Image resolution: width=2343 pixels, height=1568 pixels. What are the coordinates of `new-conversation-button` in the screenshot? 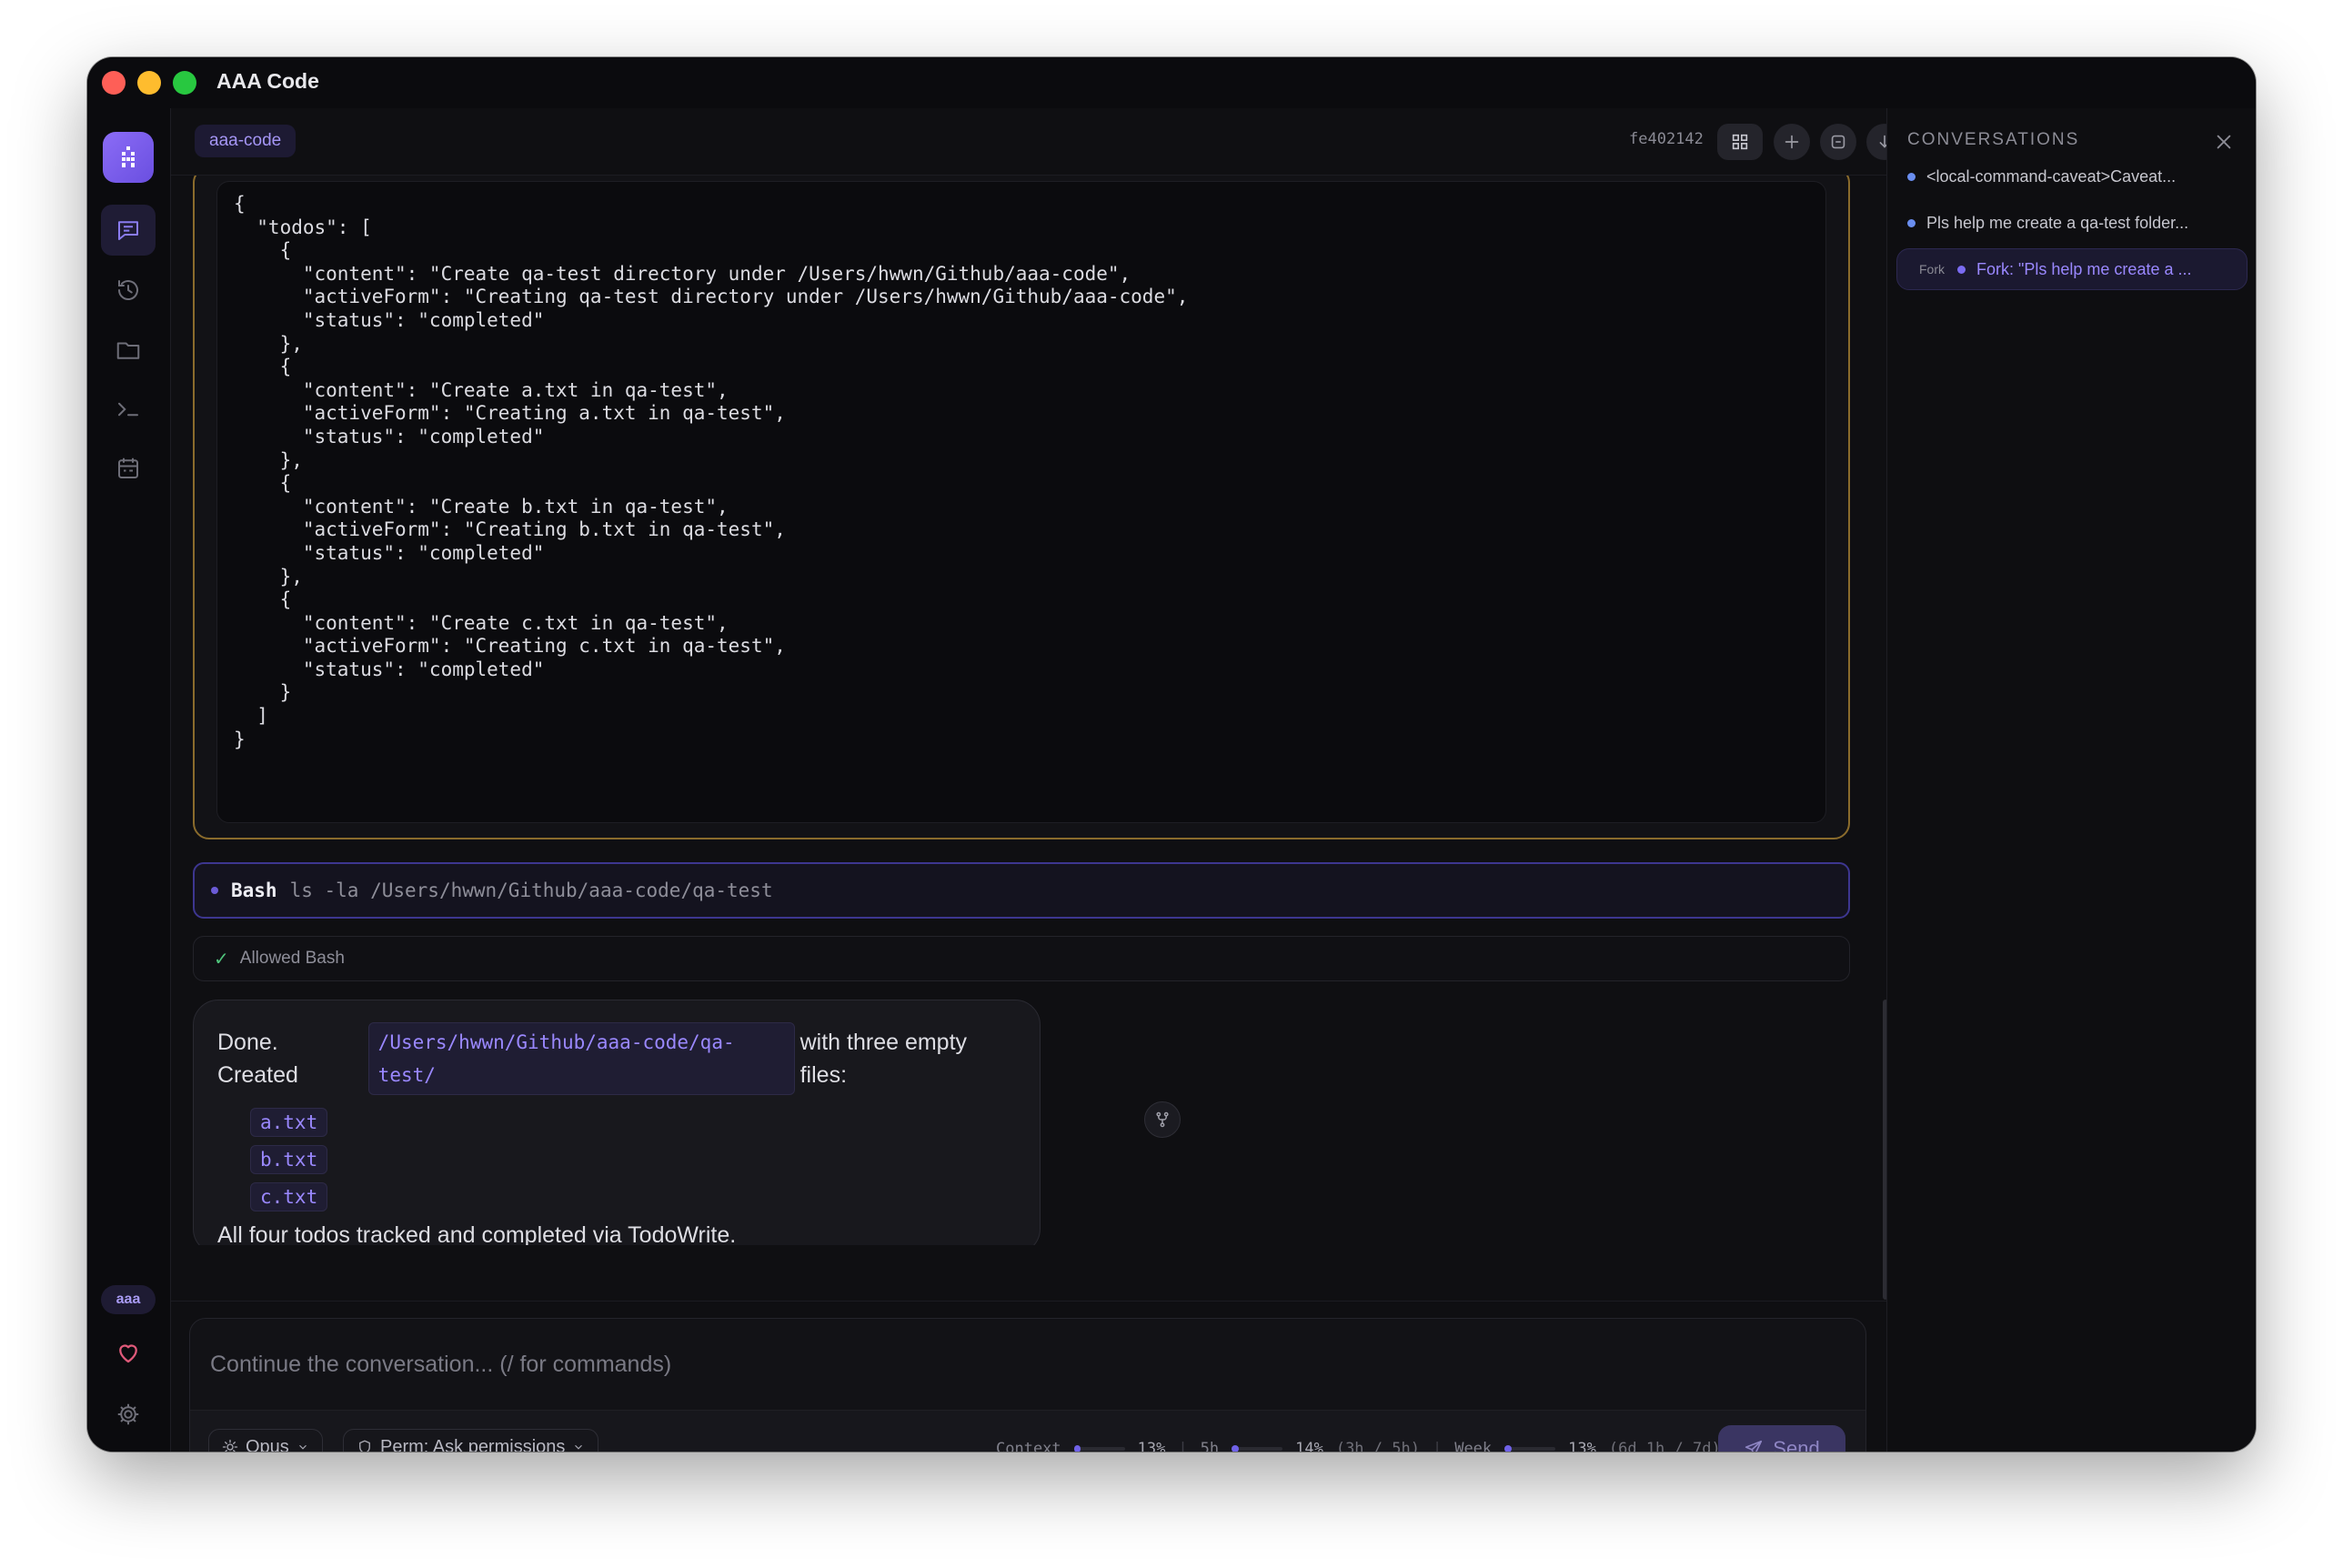 It's located at (1792, 142).